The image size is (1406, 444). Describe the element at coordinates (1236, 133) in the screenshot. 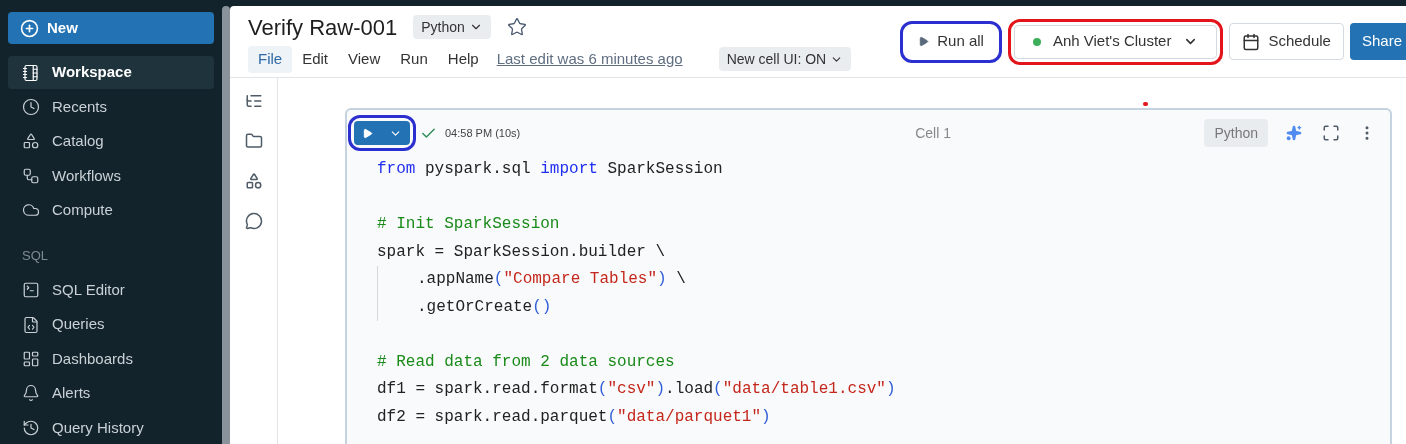

I see `cell-language: Python` at that location.